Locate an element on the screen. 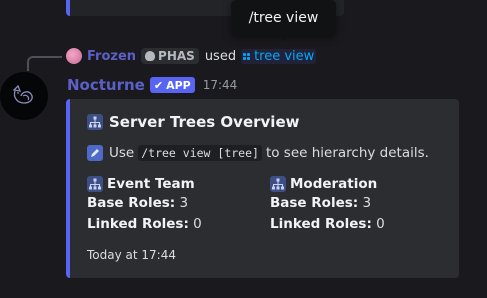 The height and width of the screenshot is (298, 487). reply-avatar is located at coordinates (74, 56).